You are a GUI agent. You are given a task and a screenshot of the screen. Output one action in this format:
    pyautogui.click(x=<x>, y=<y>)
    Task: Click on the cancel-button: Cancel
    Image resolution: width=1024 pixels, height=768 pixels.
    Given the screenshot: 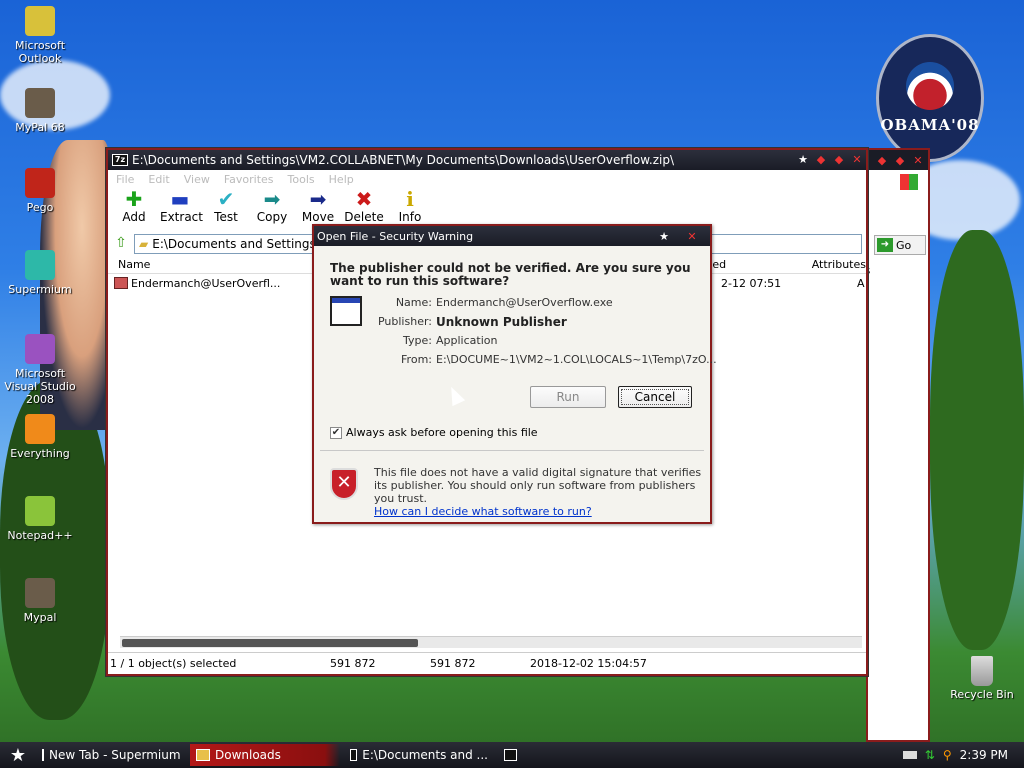 What is the action you would take?
    pyautogui.click(x=655, y=397)
    